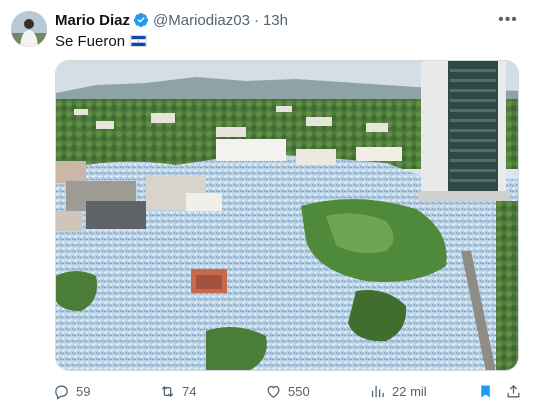 The height and width of the screenshot is (412, 535). Describe the element at coordinates (275, 20) in the screenshot. I see `timestamp: 13h` at that location.